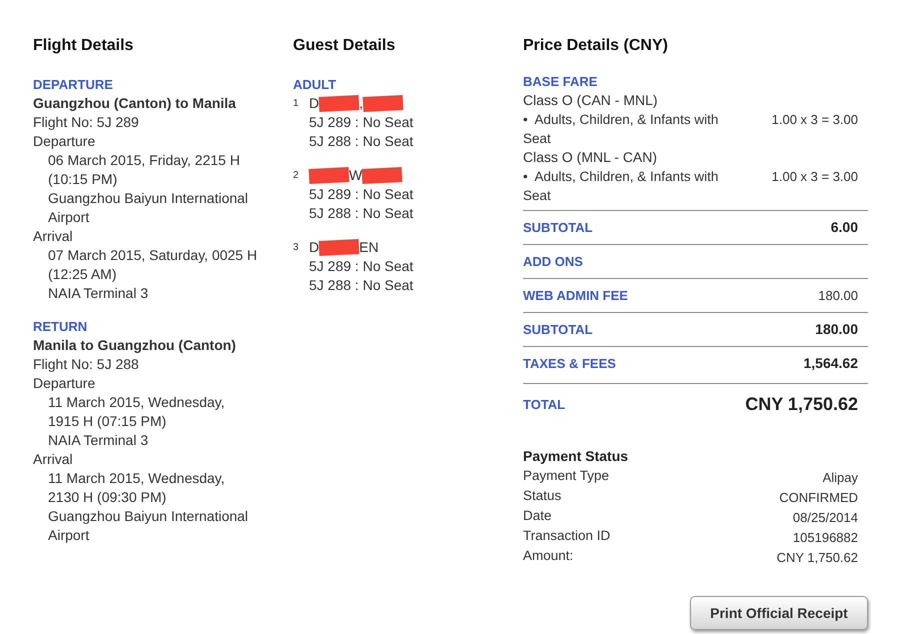 The height and width of the screenshot is (634, 903). I want to click on section-title: Payment Status, so click(576, 456).